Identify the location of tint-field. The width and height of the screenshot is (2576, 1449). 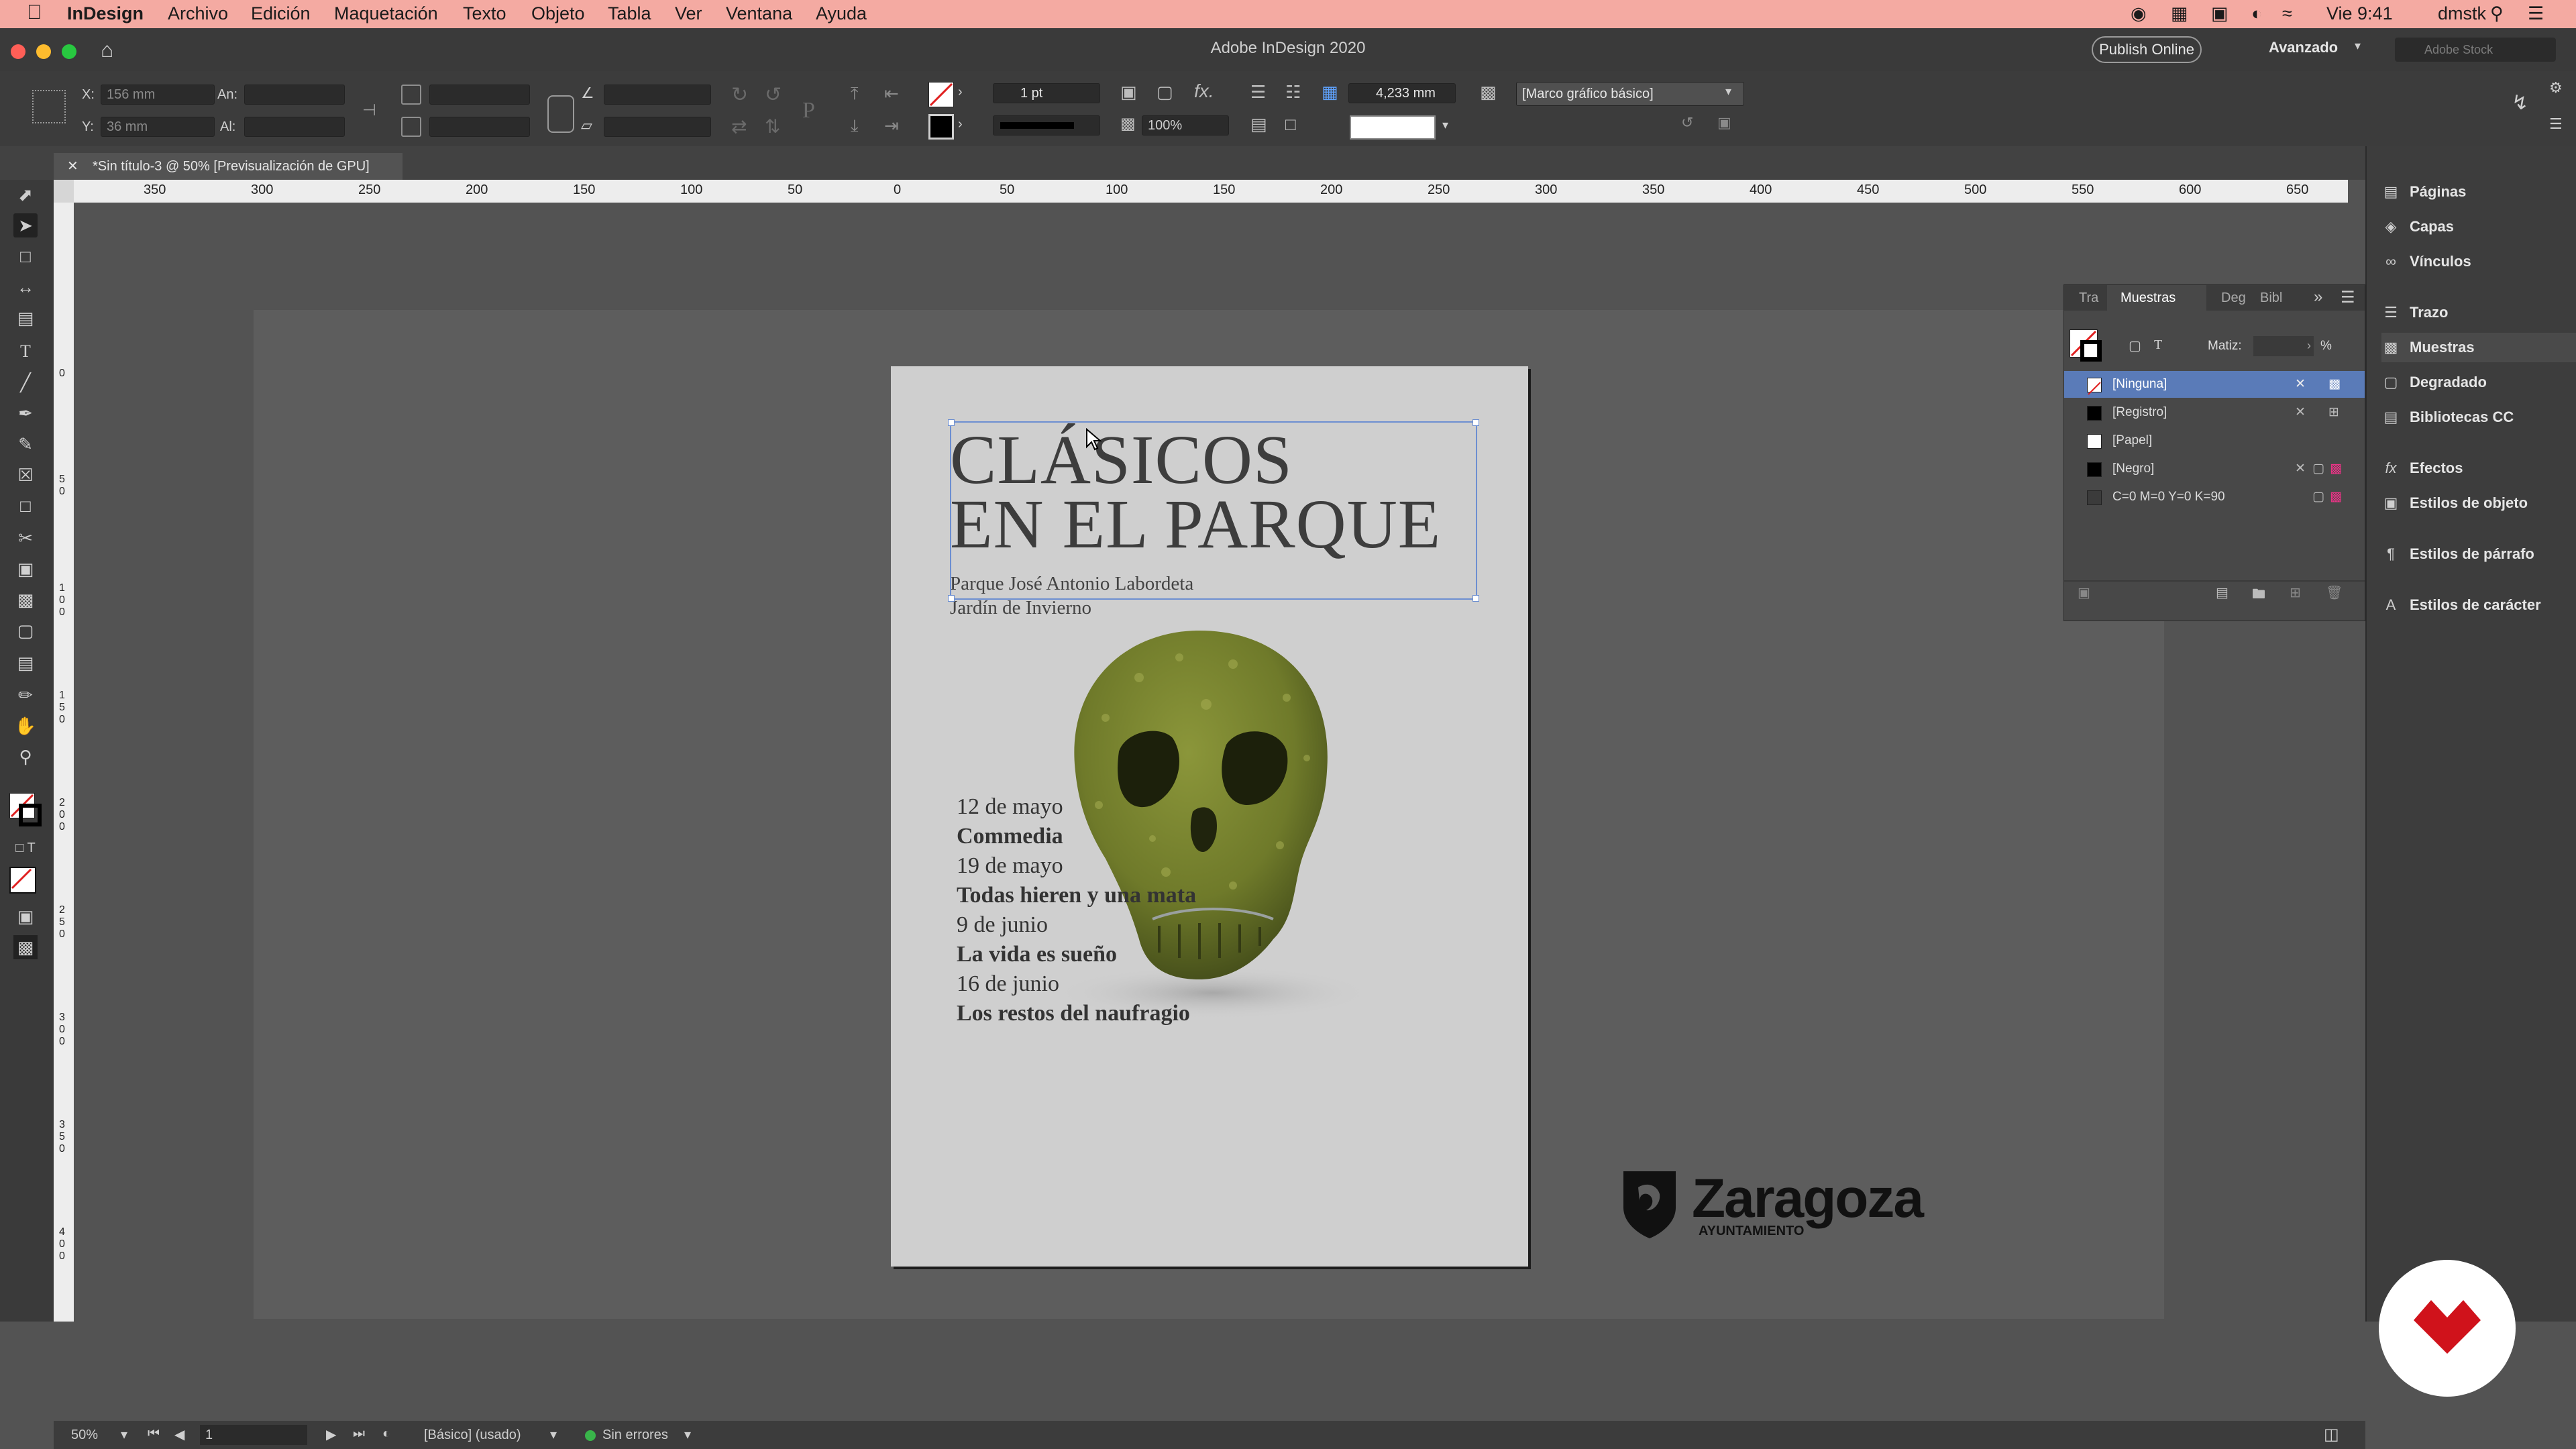
(2283, 346).